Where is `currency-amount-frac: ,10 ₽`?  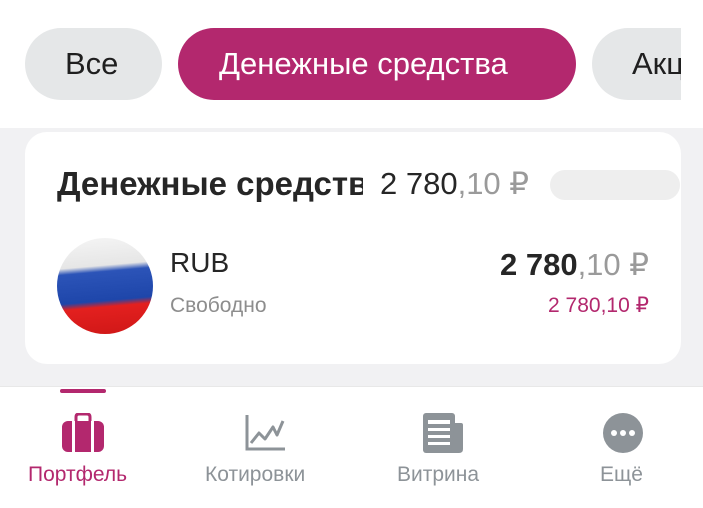 currency-amount-frac: ,10 ₽ is located at coordinates (613, 264).